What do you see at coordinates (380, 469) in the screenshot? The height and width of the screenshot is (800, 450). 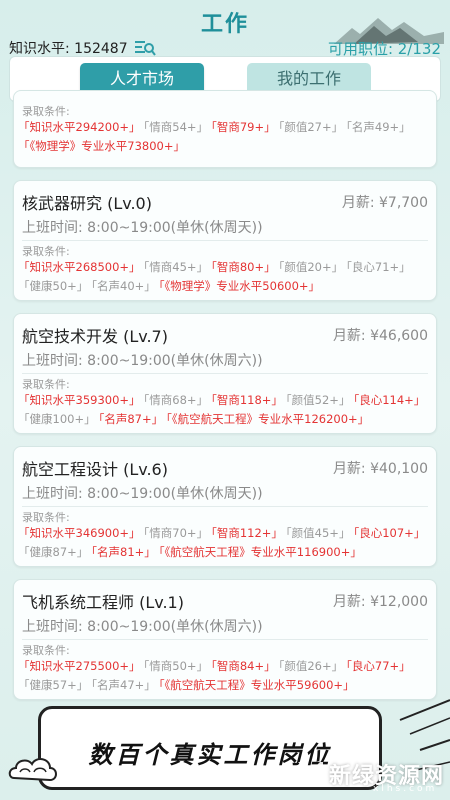 I see `job-salary: 月薪: ¥40,100` at bounding box center [380, 469].